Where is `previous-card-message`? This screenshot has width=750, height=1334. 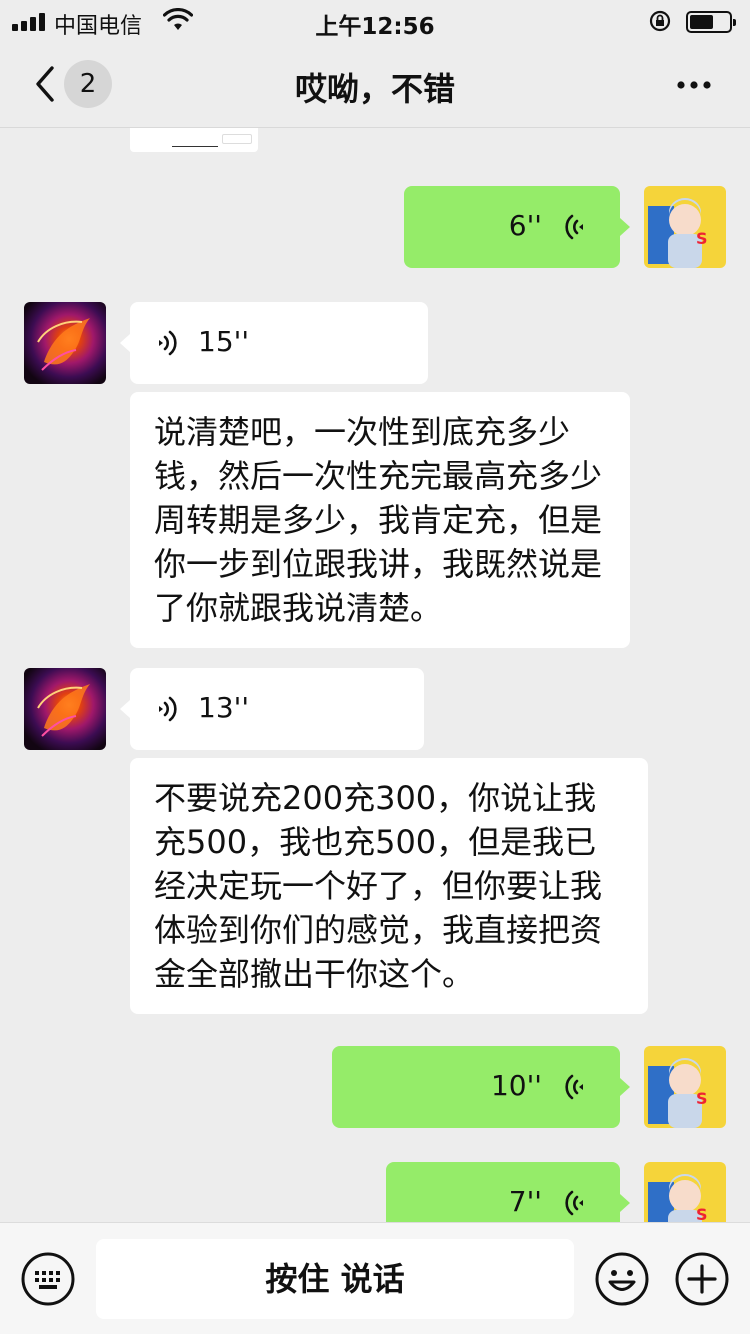 previous-card-message is located at coordinates (194, 140).